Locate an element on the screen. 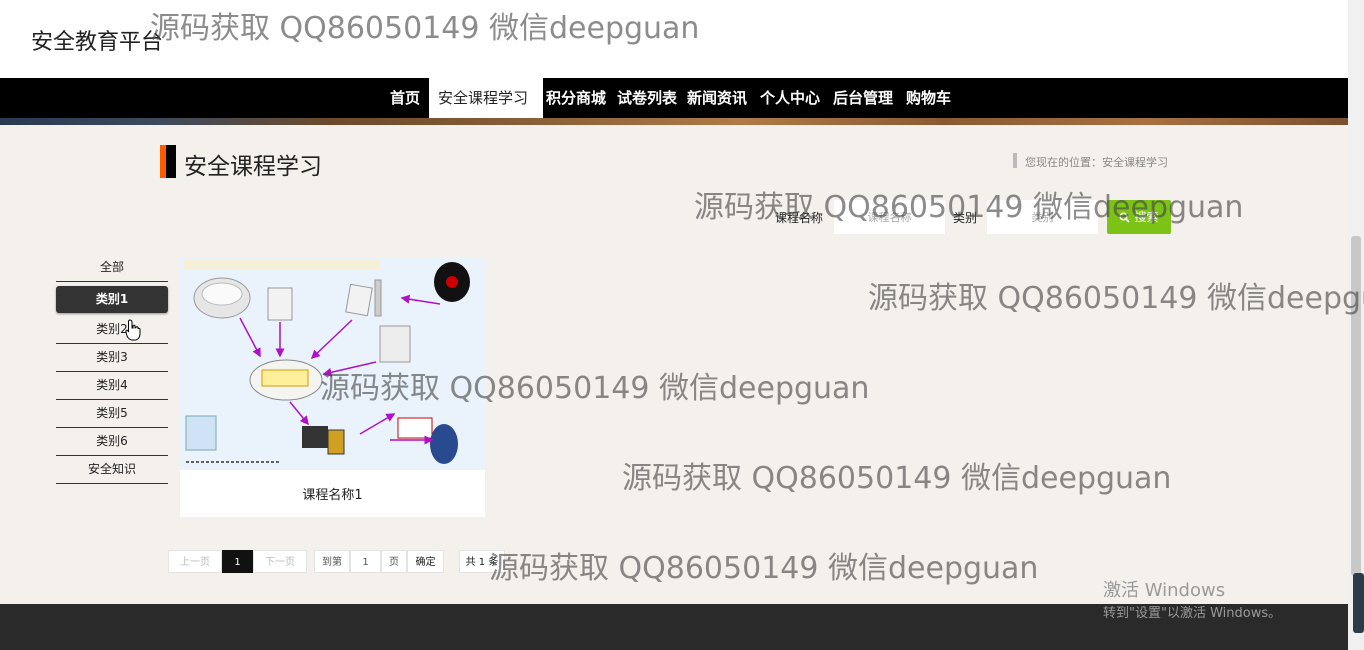 This screenshot has width=1364, height=650. category-item-1: 类别1 is located at coordinates (112, 299).